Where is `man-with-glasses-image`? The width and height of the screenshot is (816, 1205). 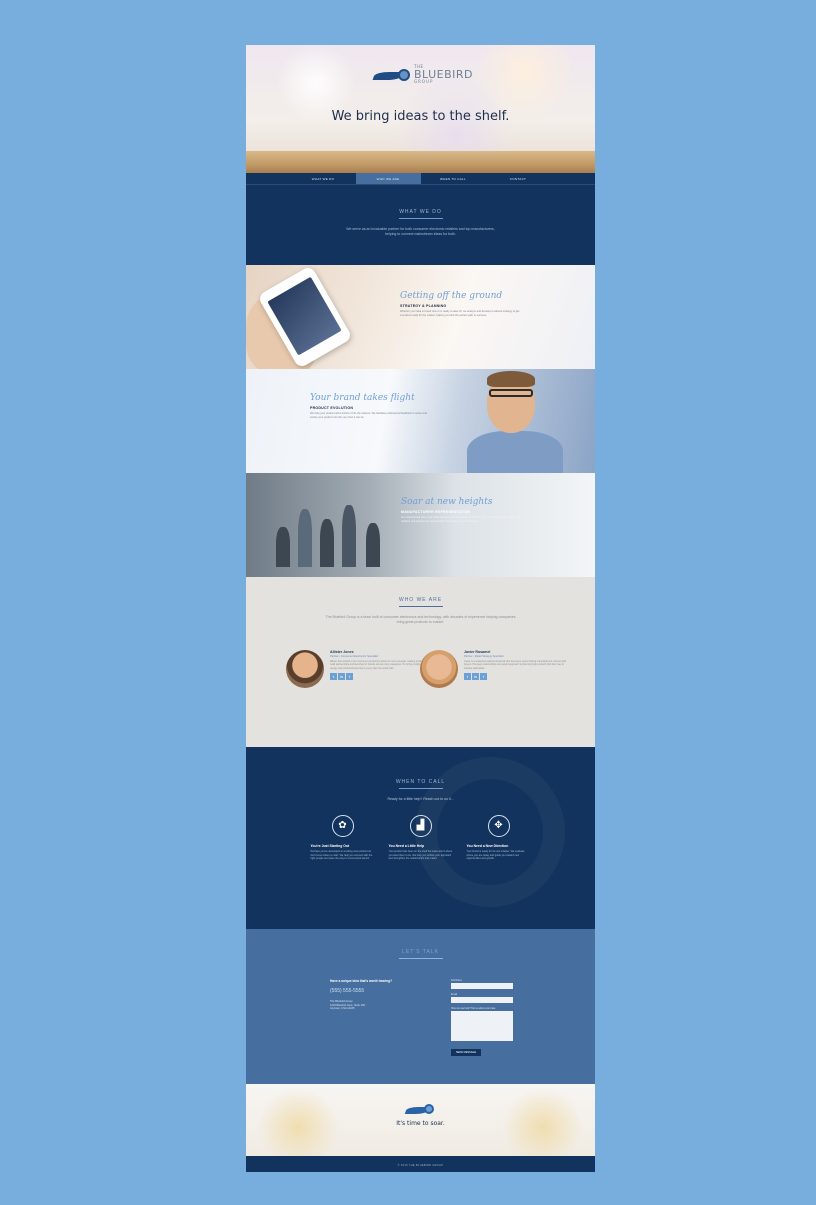 man-with-glasses-image is located at coordinates (515, 421).